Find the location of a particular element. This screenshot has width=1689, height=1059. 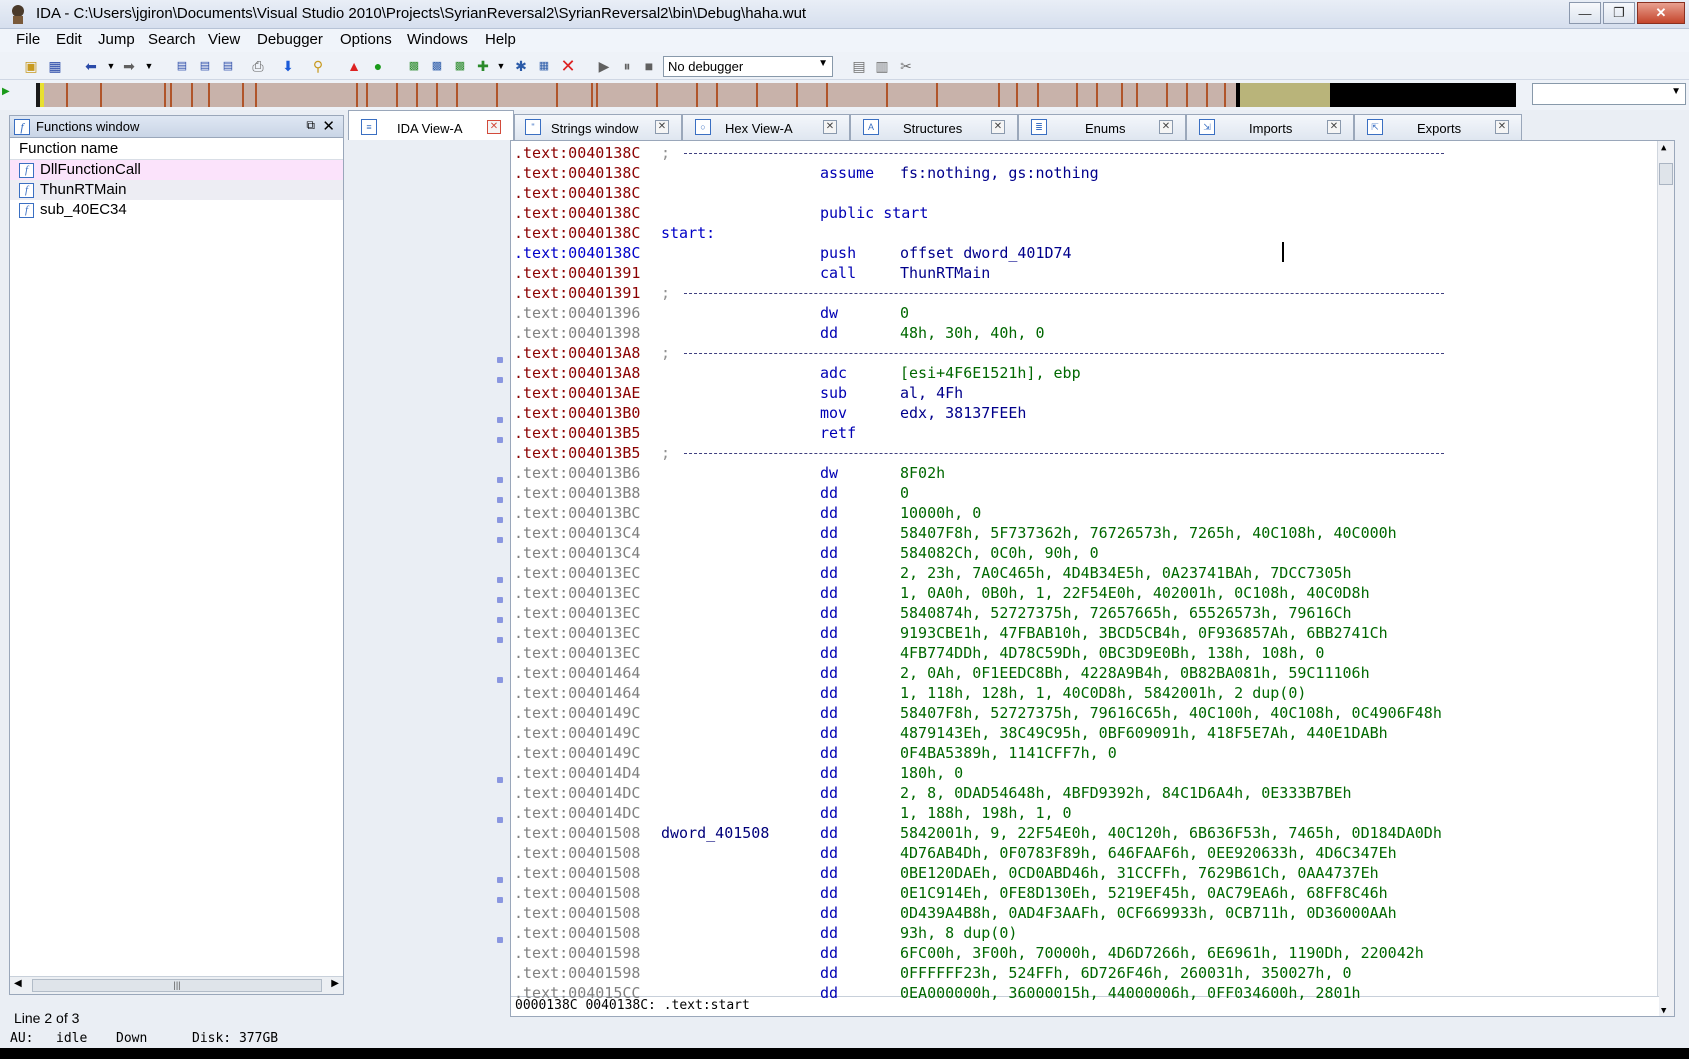

menu-view: View is located at coordinates (224, 39).